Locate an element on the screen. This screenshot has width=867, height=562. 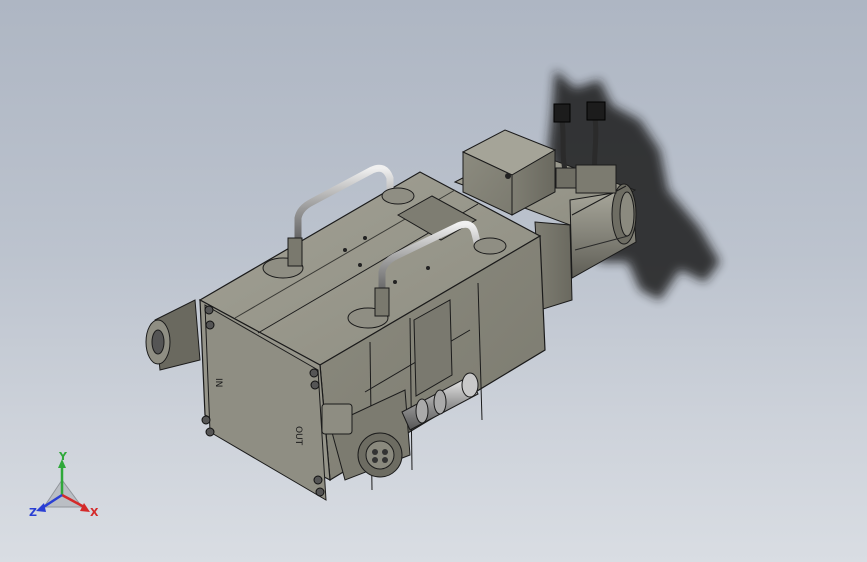
orientation-triad: Y X Z is located at coordinates (64, 484).